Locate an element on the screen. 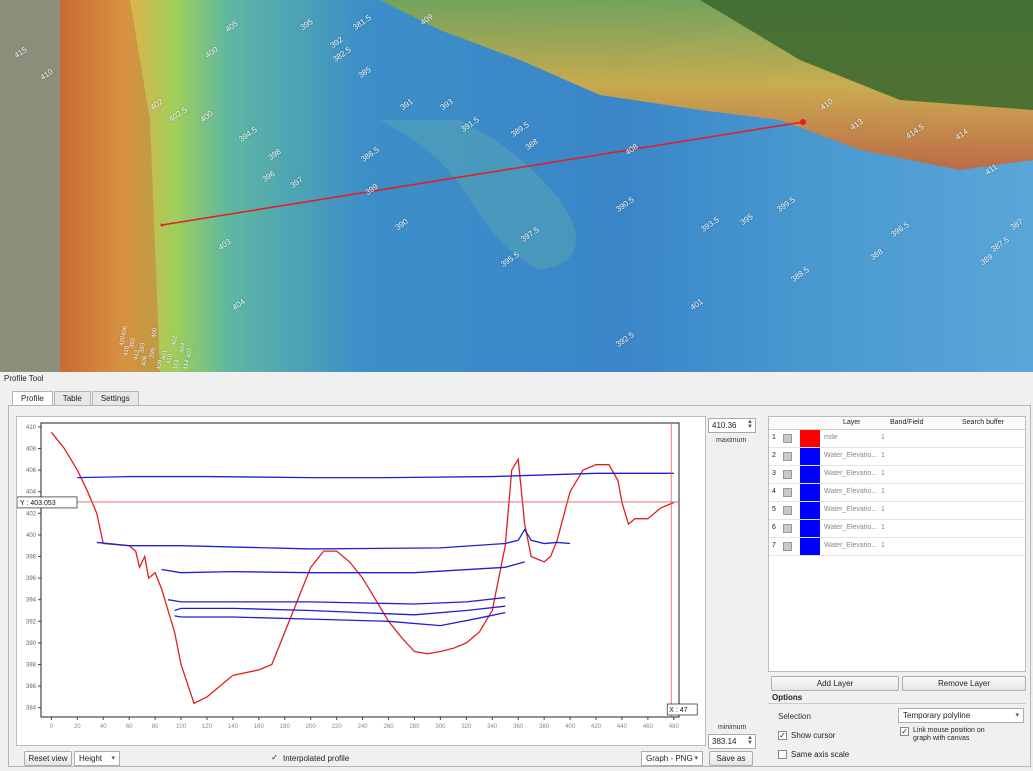 The width and height of the screenshot is (1033, 771). header-layer: Layer is located at coordinates (852, 422).